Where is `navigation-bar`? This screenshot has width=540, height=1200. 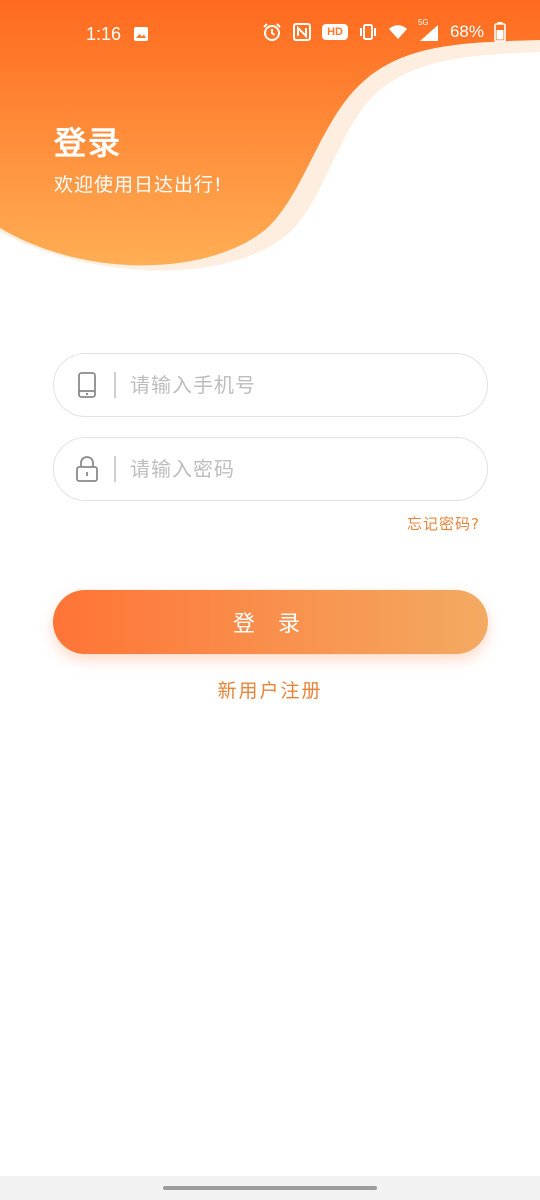
navigation-bar is located at coordinates (270, 1188).